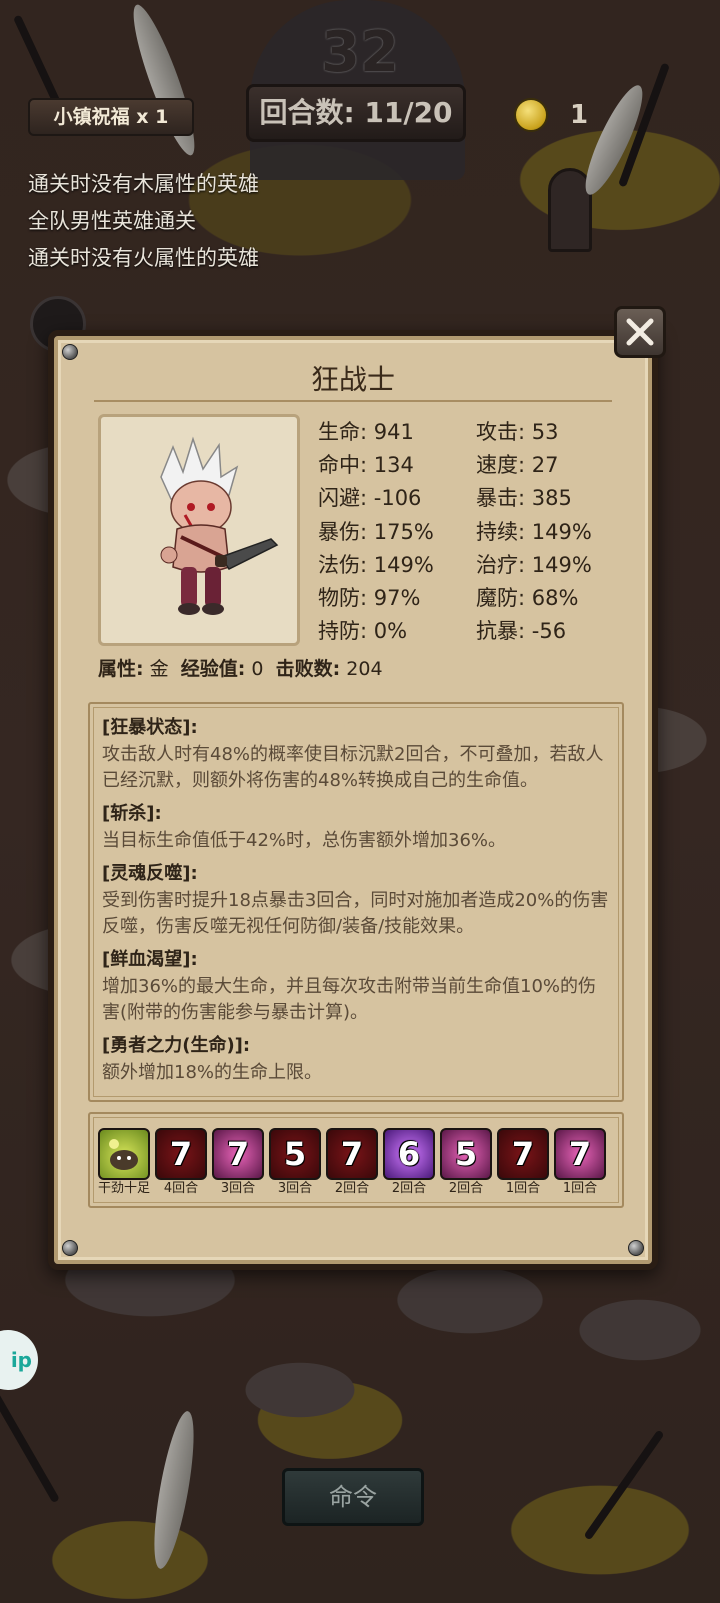  I want to click on skill-description: 当目标生命值低于42%时，总伤害额外增加36%。, so click(304, 840).